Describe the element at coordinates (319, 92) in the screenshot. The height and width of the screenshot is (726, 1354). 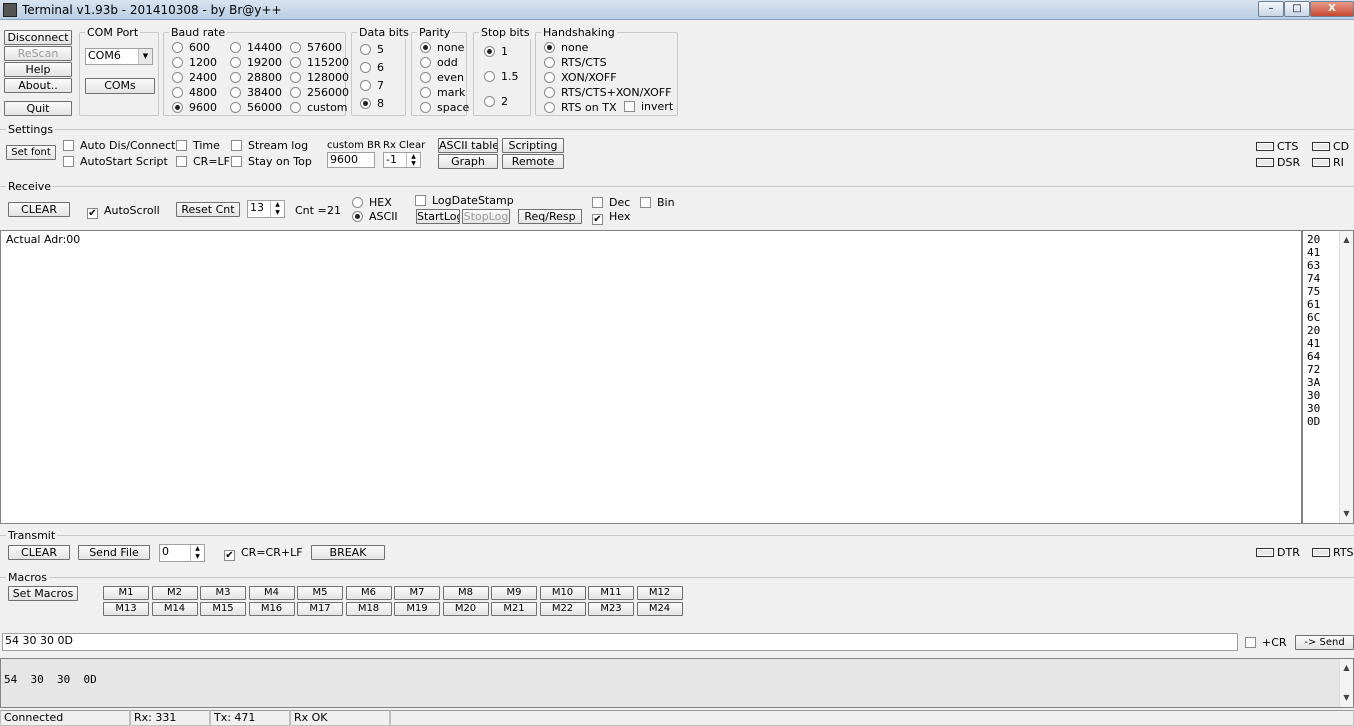
I see `baud-radio-256000: 256000` at that location.